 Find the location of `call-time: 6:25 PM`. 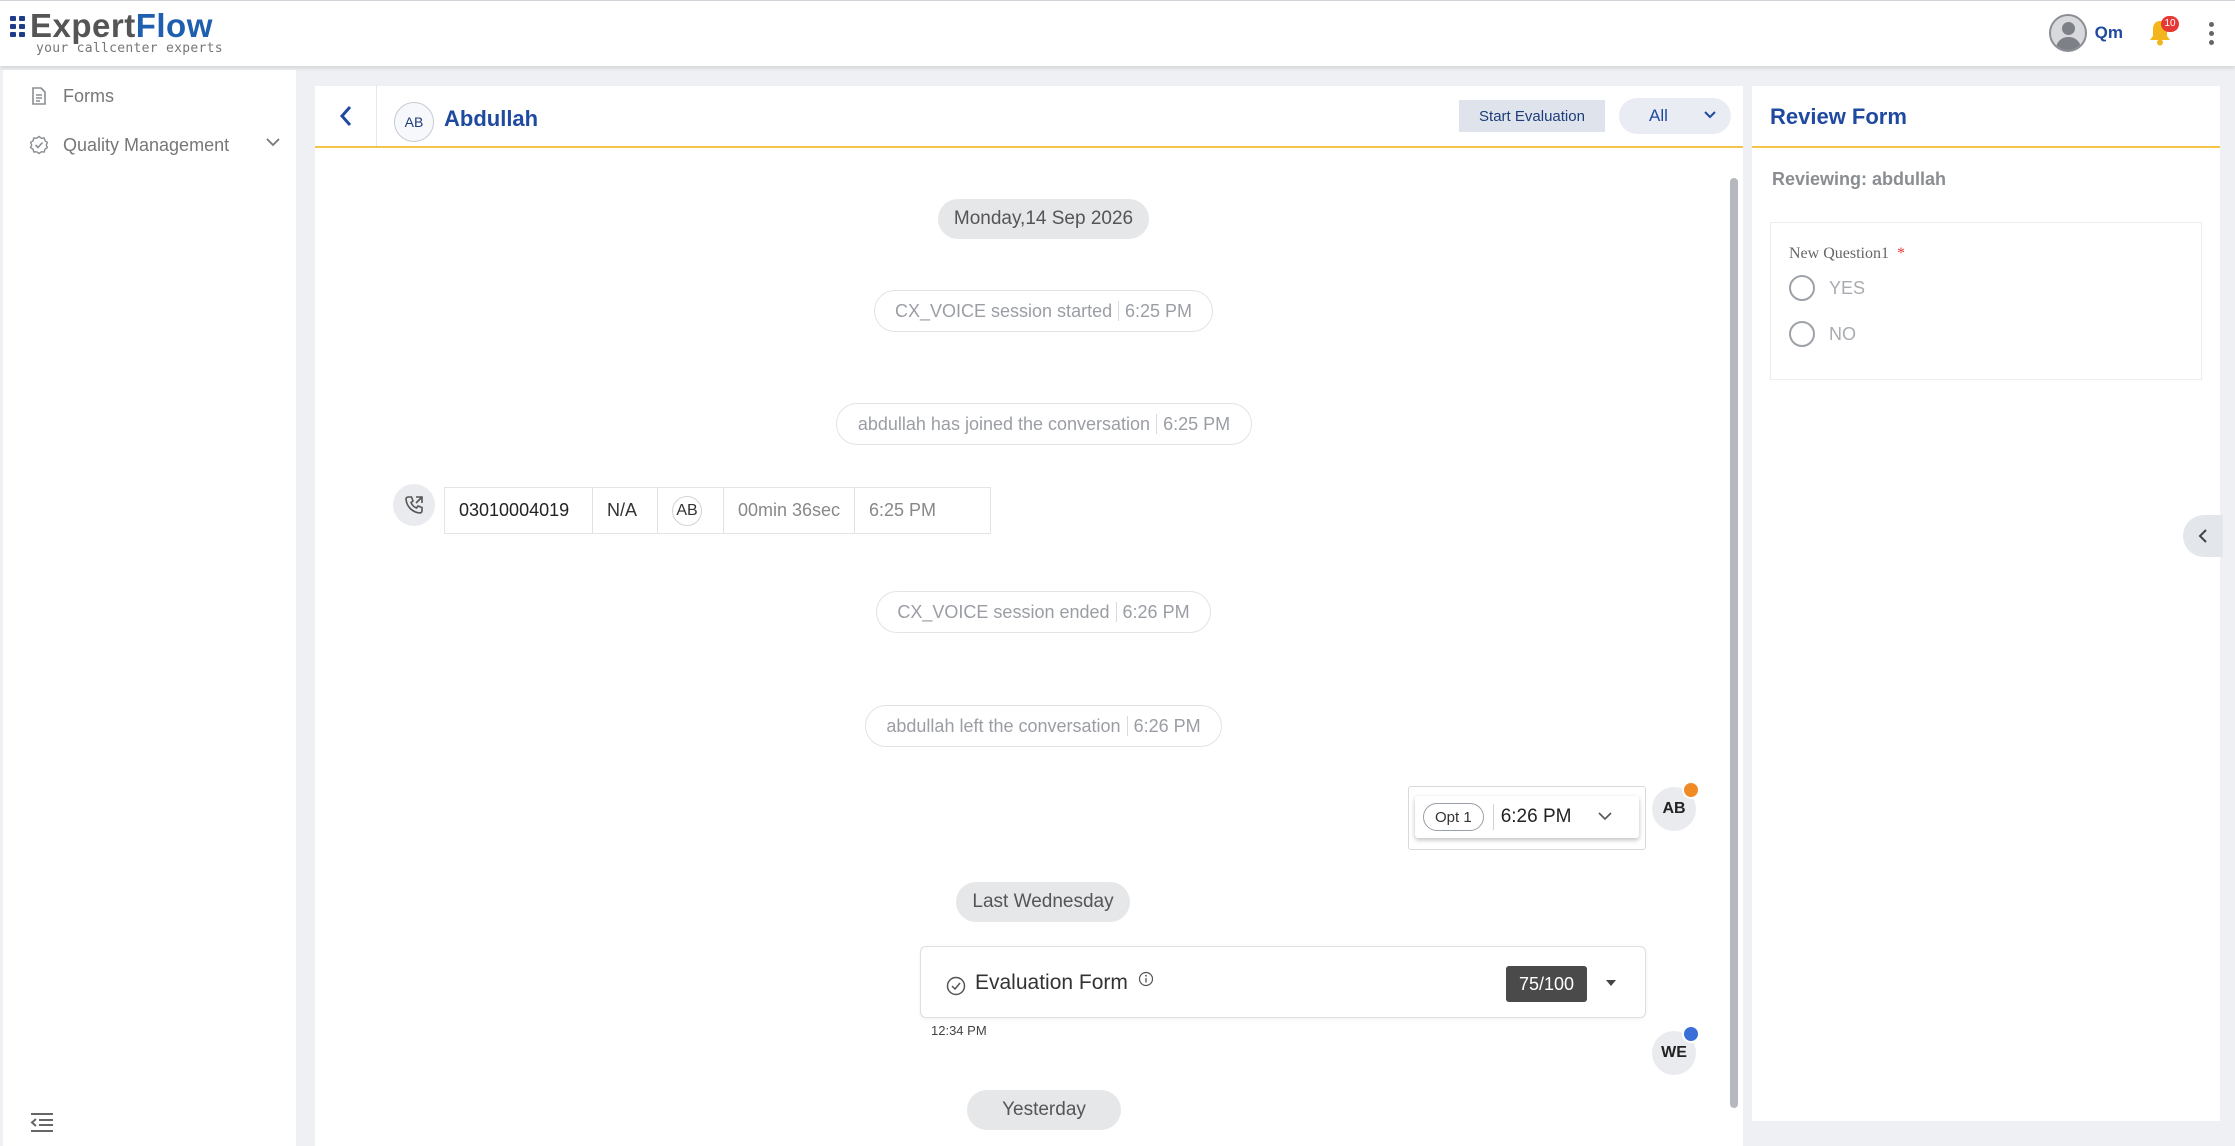

call-time: 6:25 PM is located at coordinates (903, 510).